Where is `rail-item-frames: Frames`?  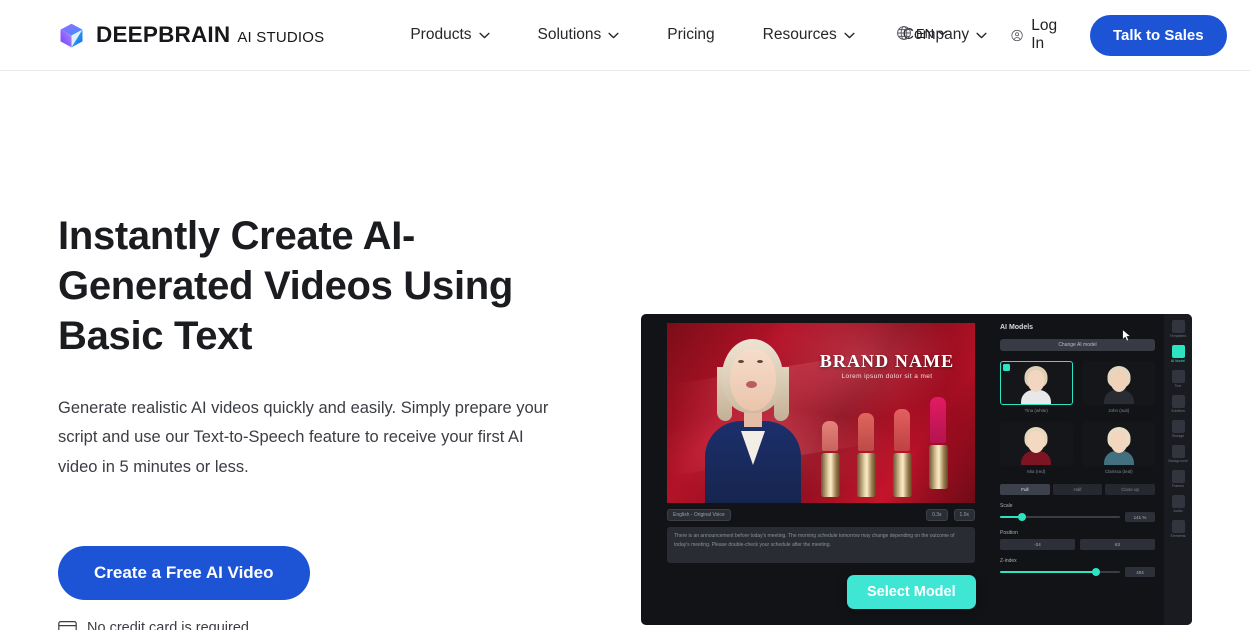 rail-item-frames: Frames is located at coordinates (1178, 479).